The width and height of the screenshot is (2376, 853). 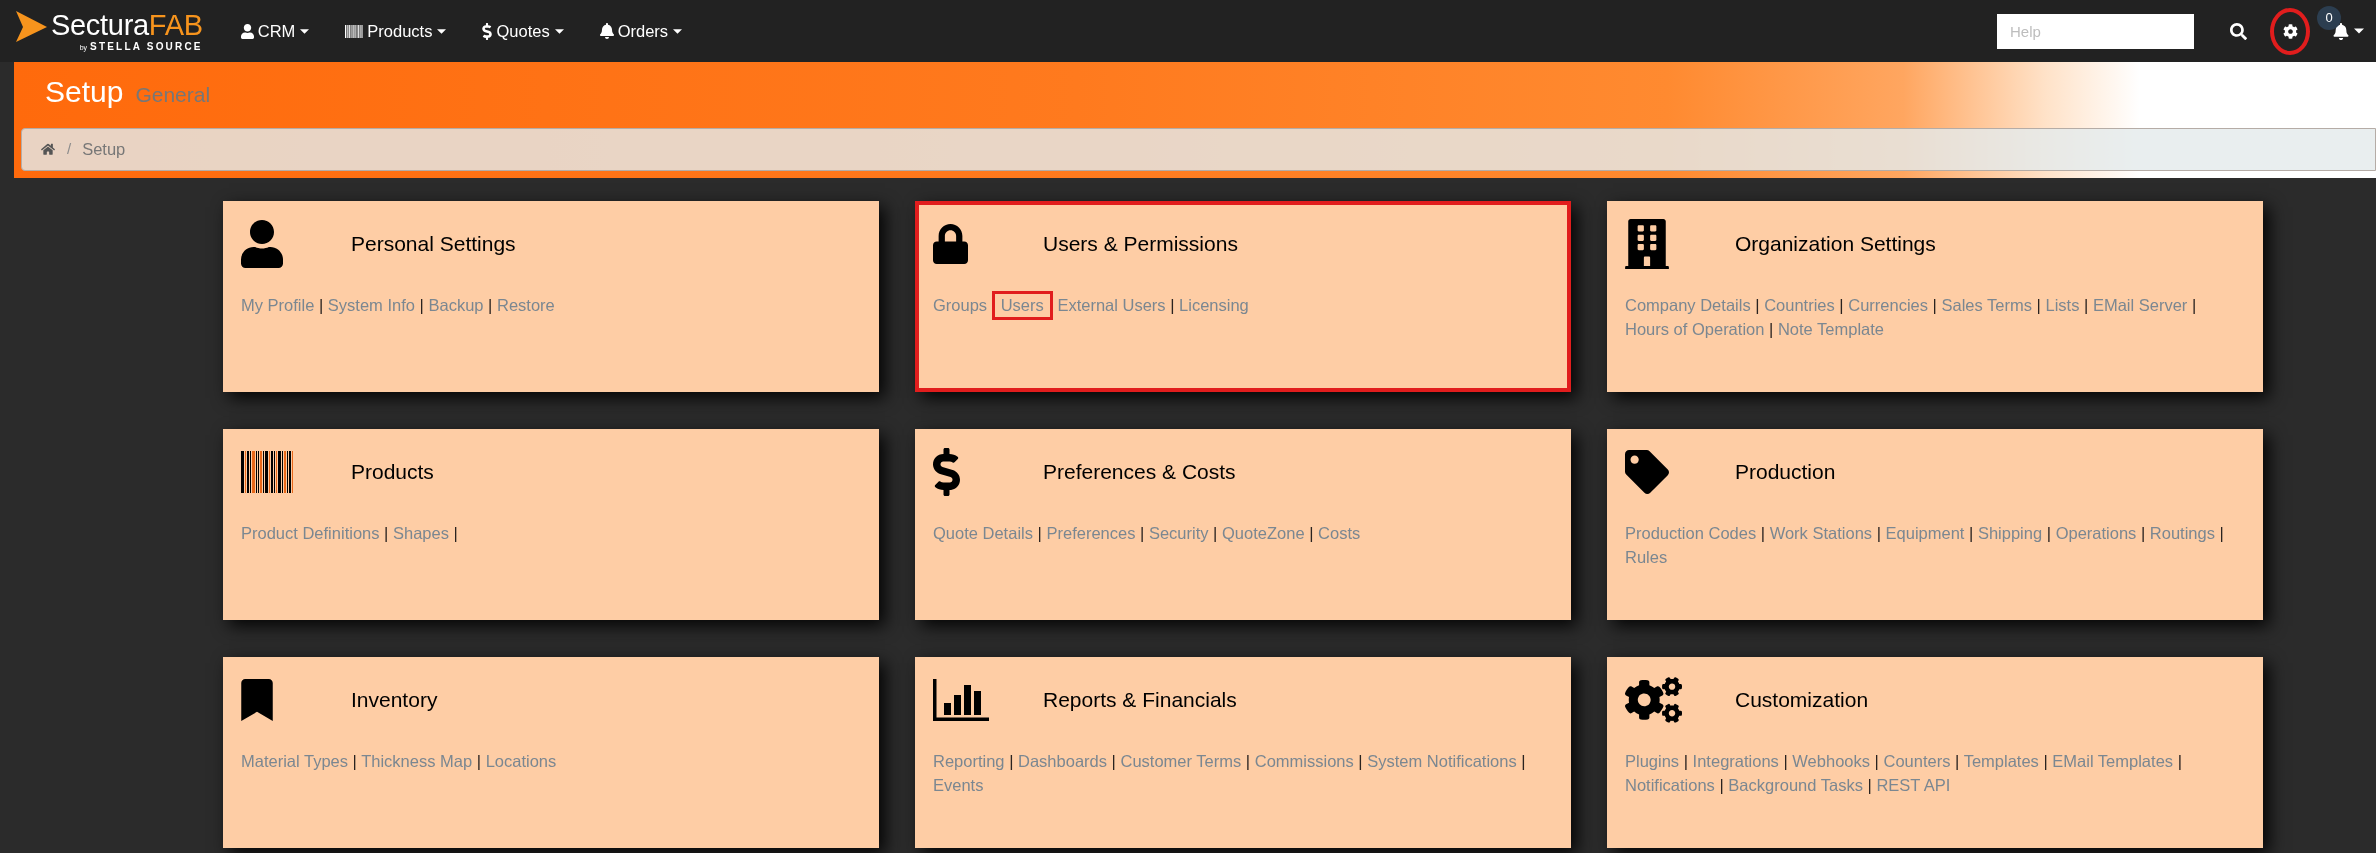 What do you see at coordinates (1830, 329) in the screenshot?
I see `setup-link: Note Template` at bounding box center [1830, 329].